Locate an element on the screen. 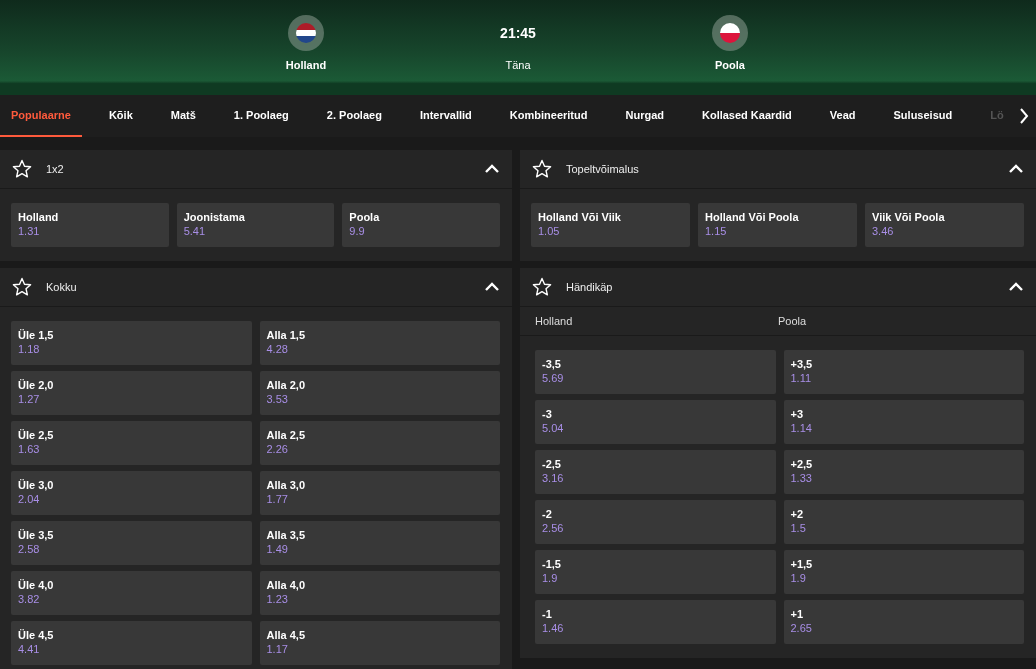 The height and width of the screenshot is (669, 1036). odds-value: 1.33 is located at coordinates (801, 478).